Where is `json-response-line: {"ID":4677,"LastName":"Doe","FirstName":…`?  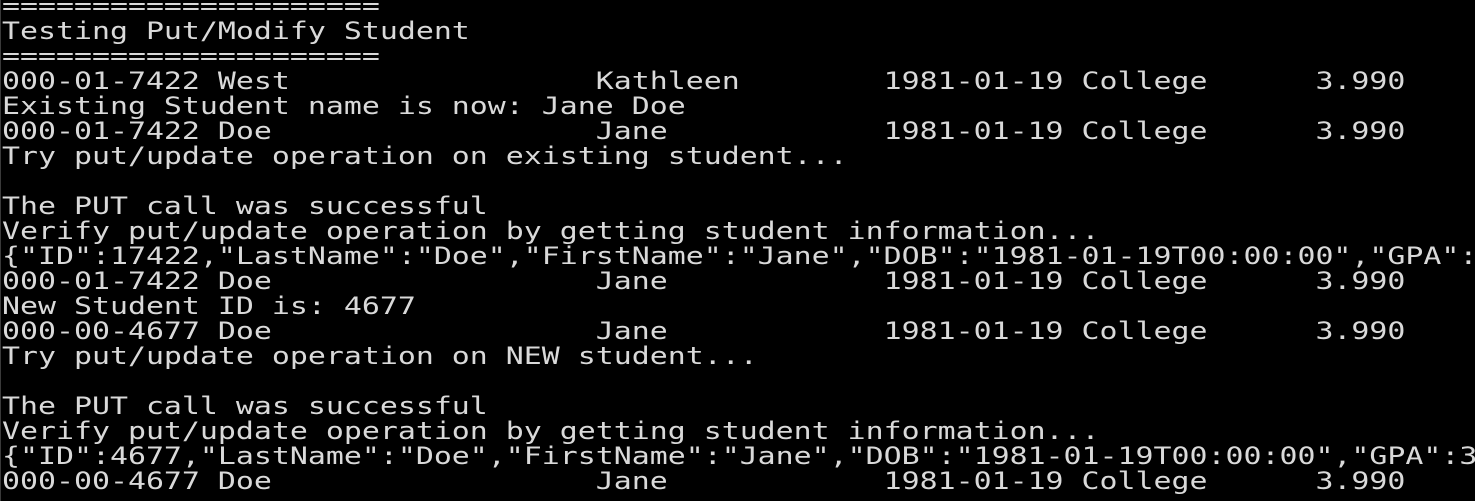 json-response-line: {"ID":4677,"LastName":"Doe","FirstName":… is located at coordinates (738, 455).